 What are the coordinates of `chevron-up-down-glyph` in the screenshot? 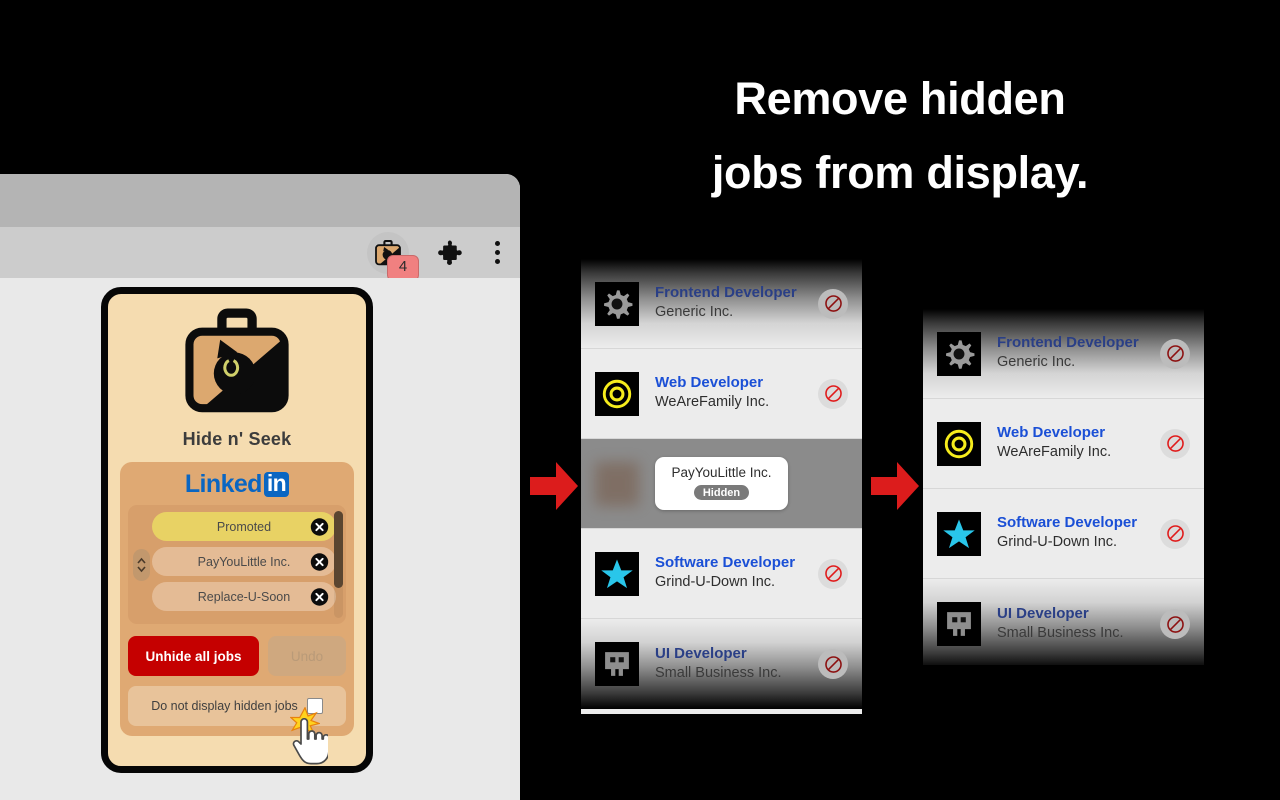 It's located at (141, 564).